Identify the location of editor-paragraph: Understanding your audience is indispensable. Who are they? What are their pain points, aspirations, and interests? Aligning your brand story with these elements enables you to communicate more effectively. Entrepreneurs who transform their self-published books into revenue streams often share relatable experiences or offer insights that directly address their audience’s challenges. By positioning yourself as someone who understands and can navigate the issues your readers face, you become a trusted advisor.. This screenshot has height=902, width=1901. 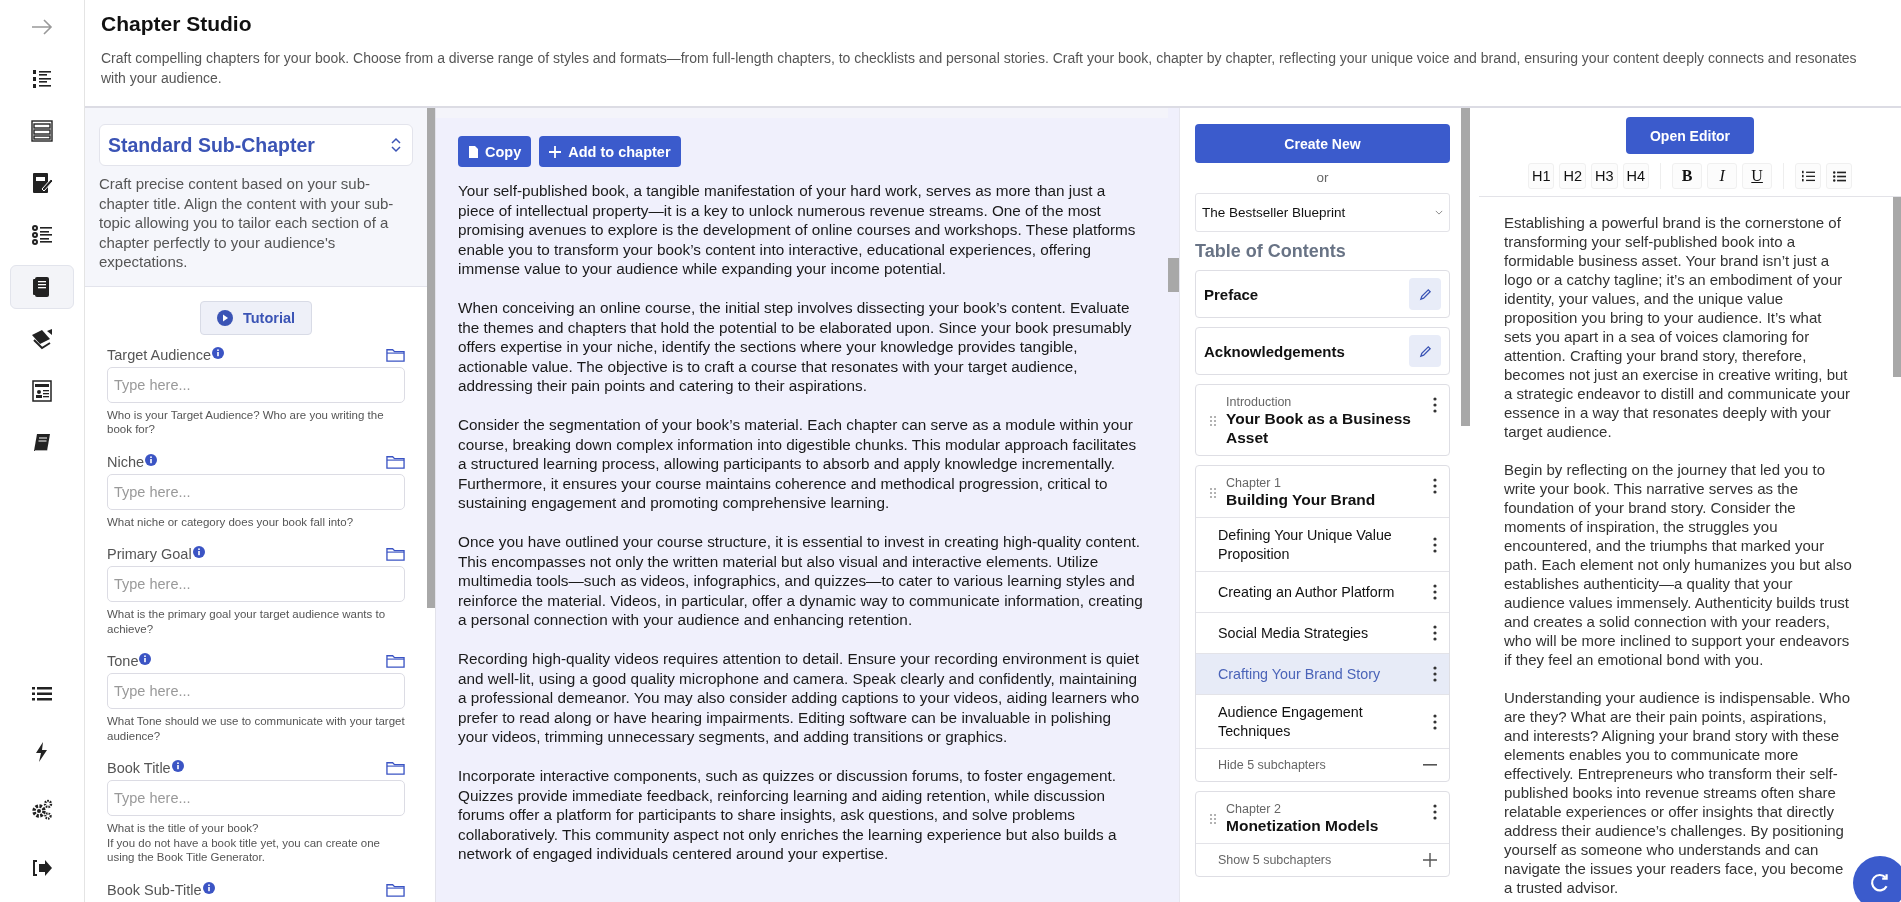
(1678, 792).